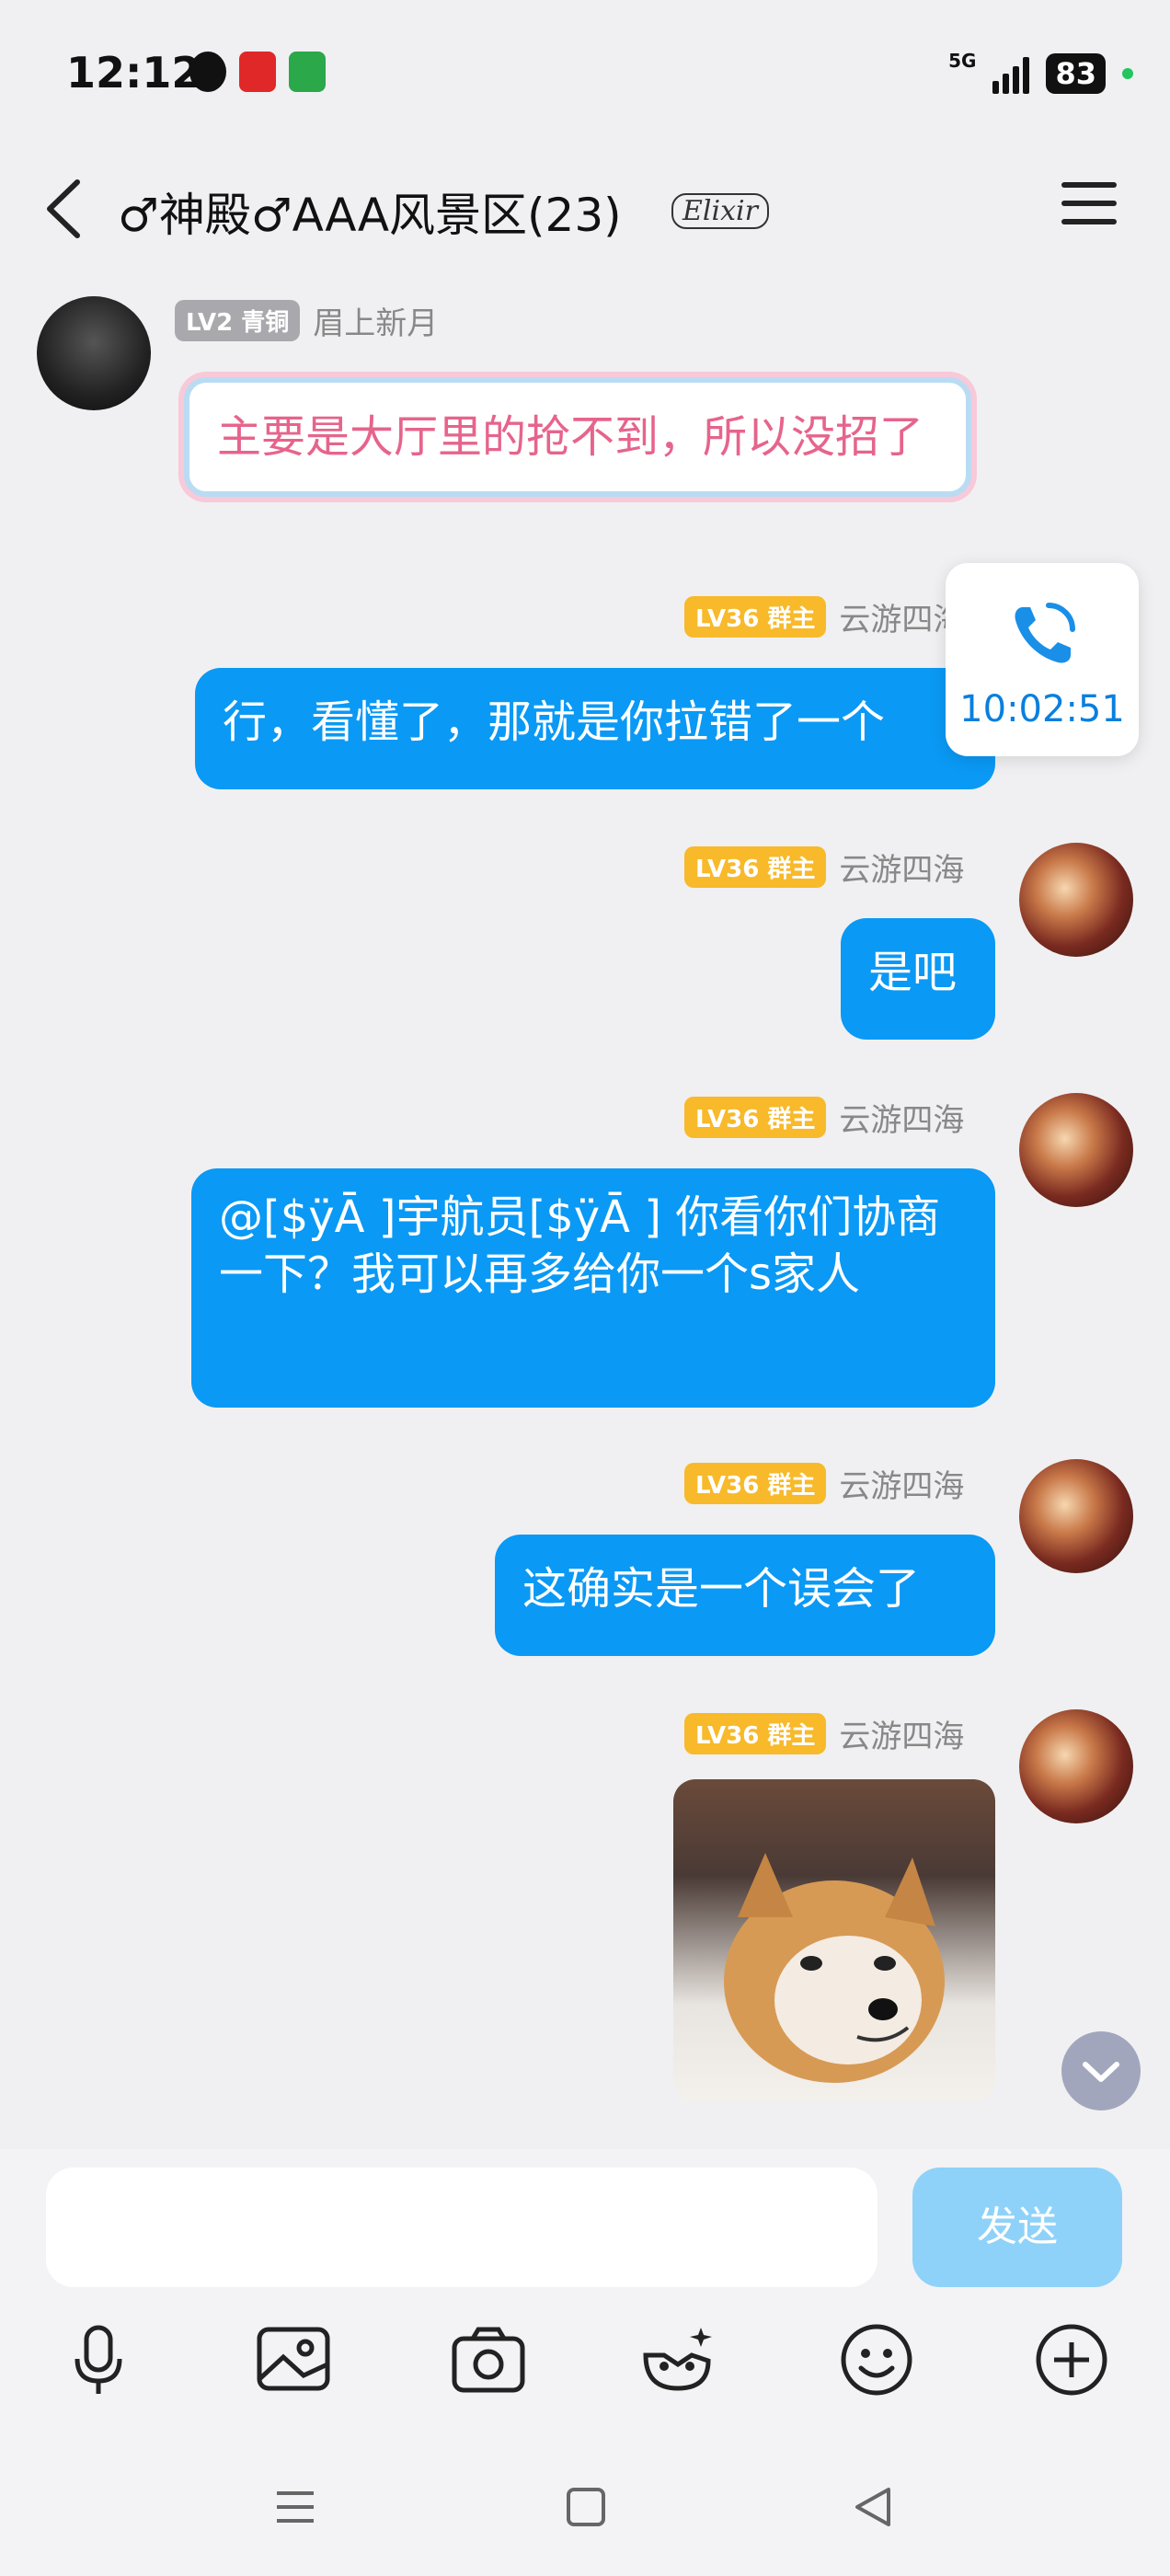 Image resolution: width=1170 pixels, height=2576 pixels. I want to click on chat-title: ♂神殿♂AAA风景区(23), so click(370, 211).